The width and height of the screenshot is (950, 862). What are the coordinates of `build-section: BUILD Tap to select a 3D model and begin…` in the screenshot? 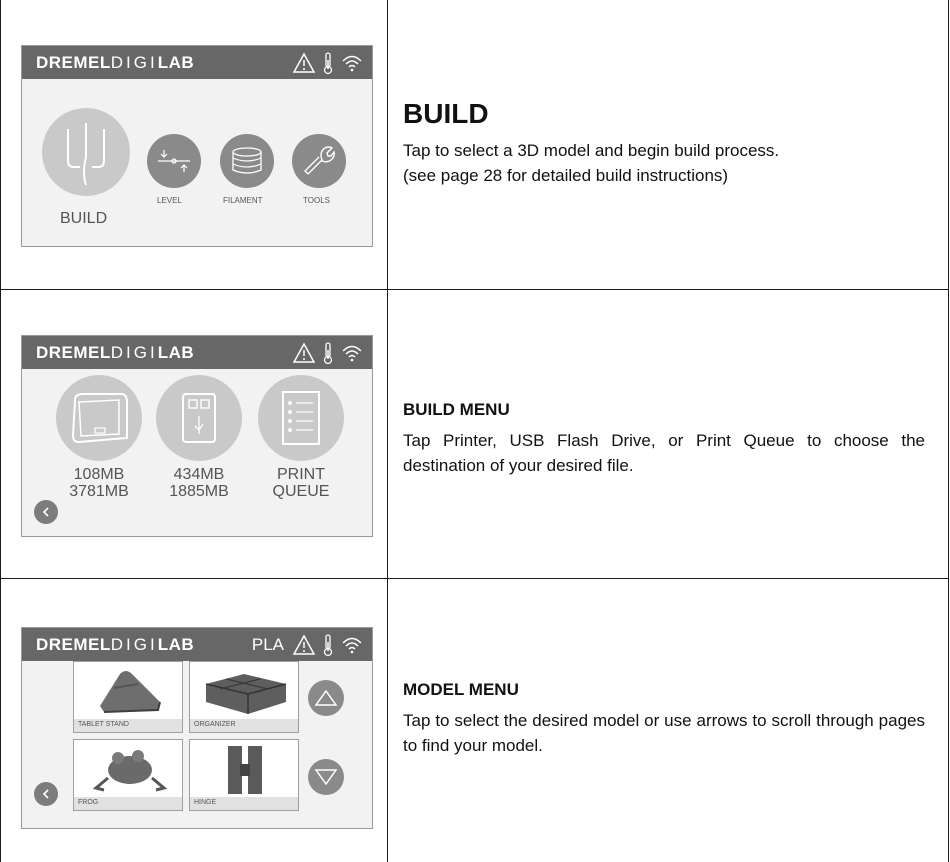 It's located at (664, 143).